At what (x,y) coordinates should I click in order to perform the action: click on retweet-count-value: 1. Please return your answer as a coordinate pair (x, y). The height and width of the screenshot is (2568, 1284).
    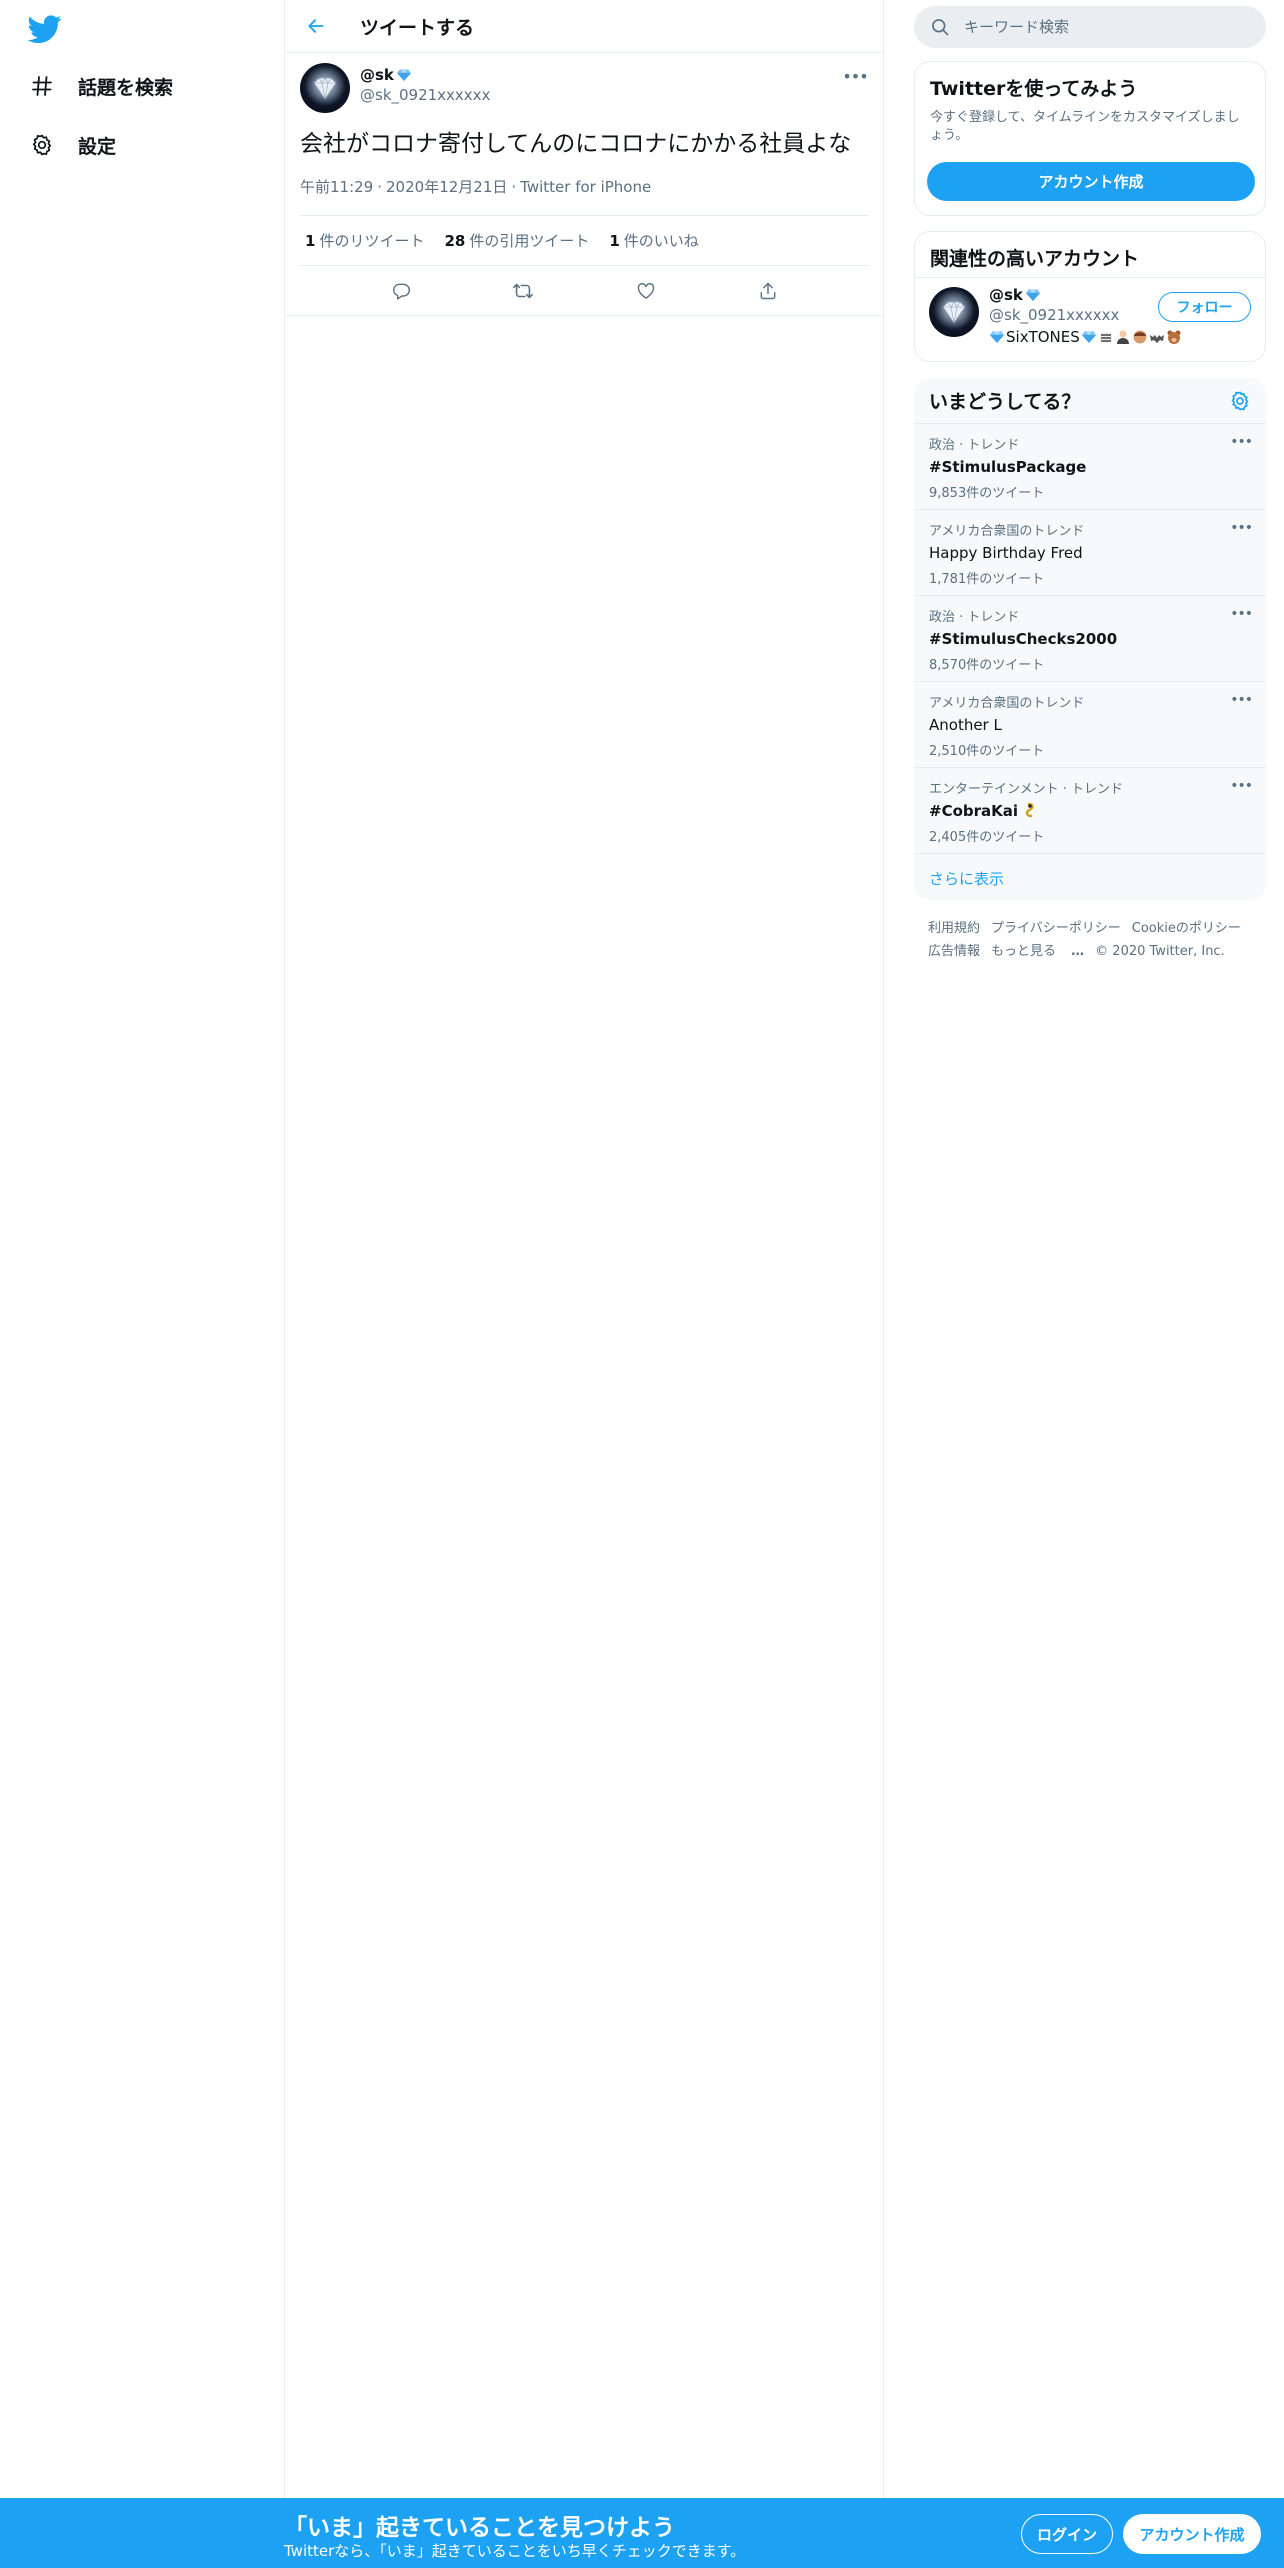
    Looking at the image, I should click on (310, 241).